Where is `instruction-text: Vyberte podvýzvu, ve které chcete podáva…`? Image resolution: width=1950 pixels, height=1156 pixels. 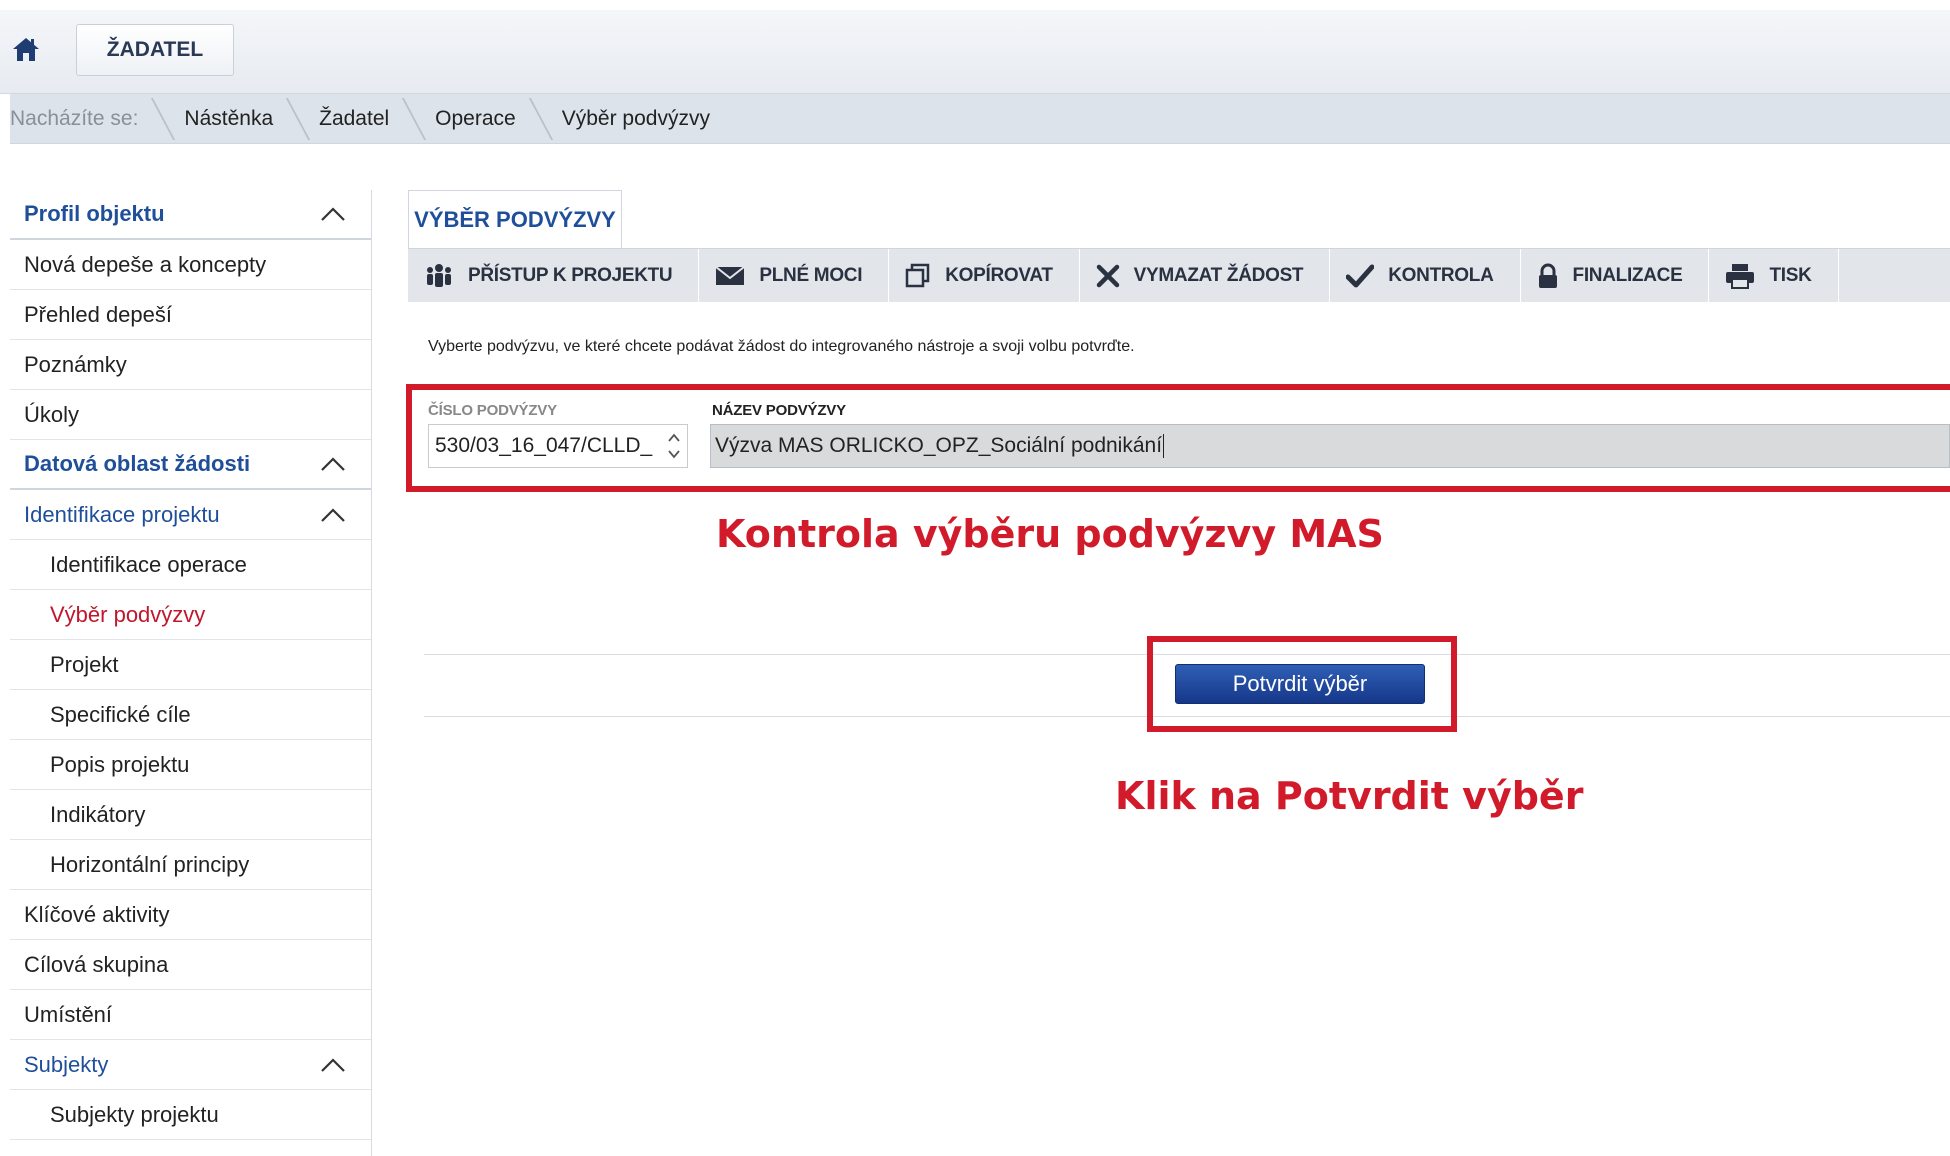
instruction-text: Vyberte podvýzvu, ve které chcete podáva… is located at coordinates (781, 346).